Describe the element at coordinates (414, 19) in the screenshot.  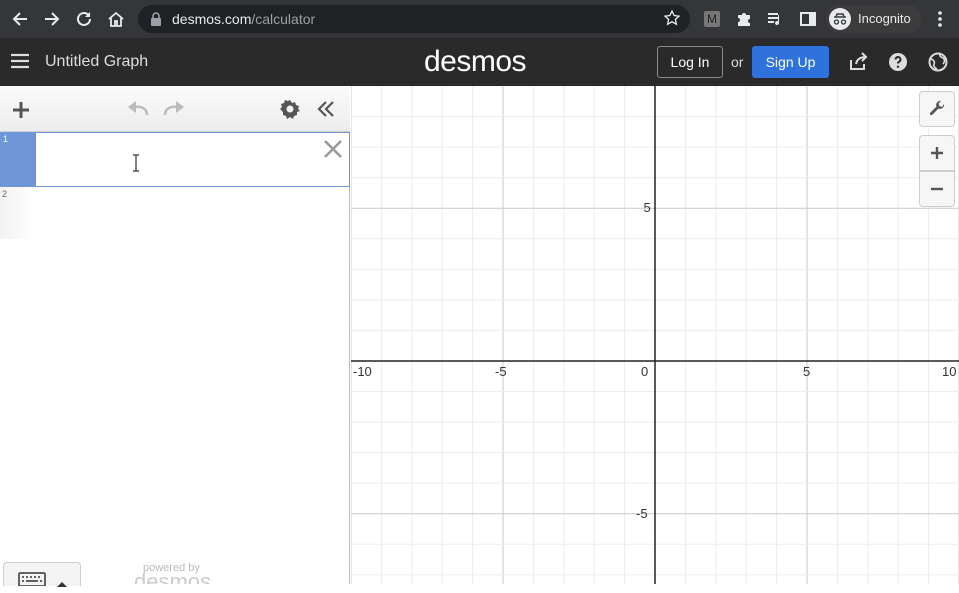
I see `address-bar: desmos.com/calculator` at that location.